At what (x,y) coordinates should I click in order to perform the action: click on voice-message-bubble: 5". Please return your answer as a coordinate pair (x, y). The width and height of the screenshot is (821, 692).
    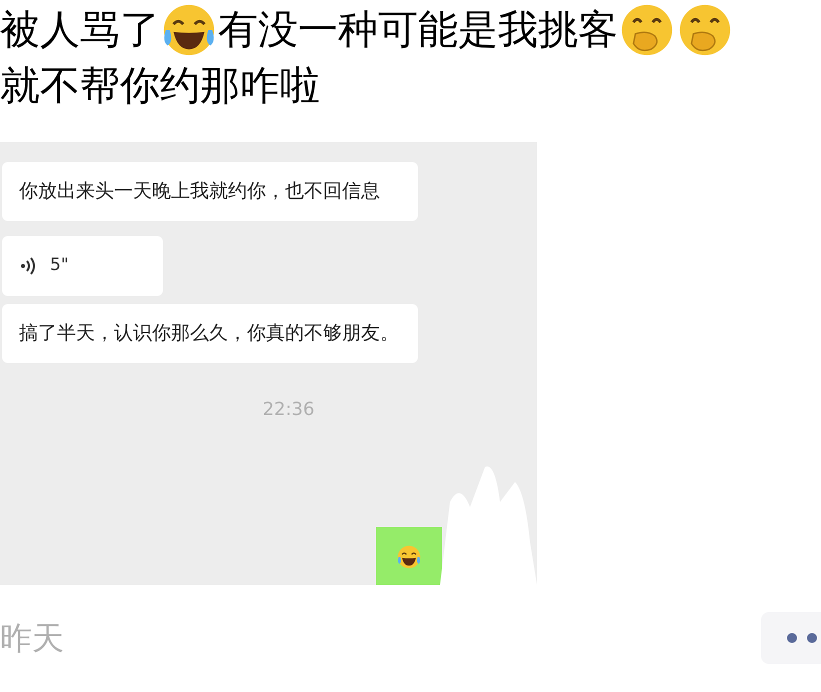
    Looking at the image, I should click on (82, 266).